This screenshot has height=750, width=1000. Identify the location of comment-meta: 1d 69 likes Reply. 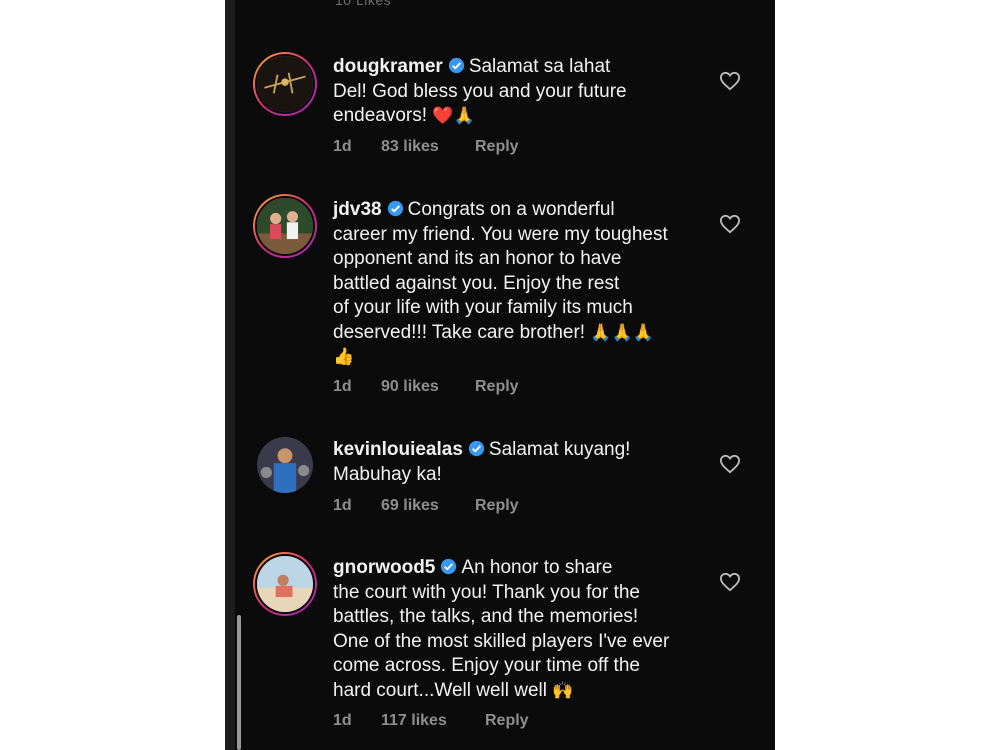
(426, 506).